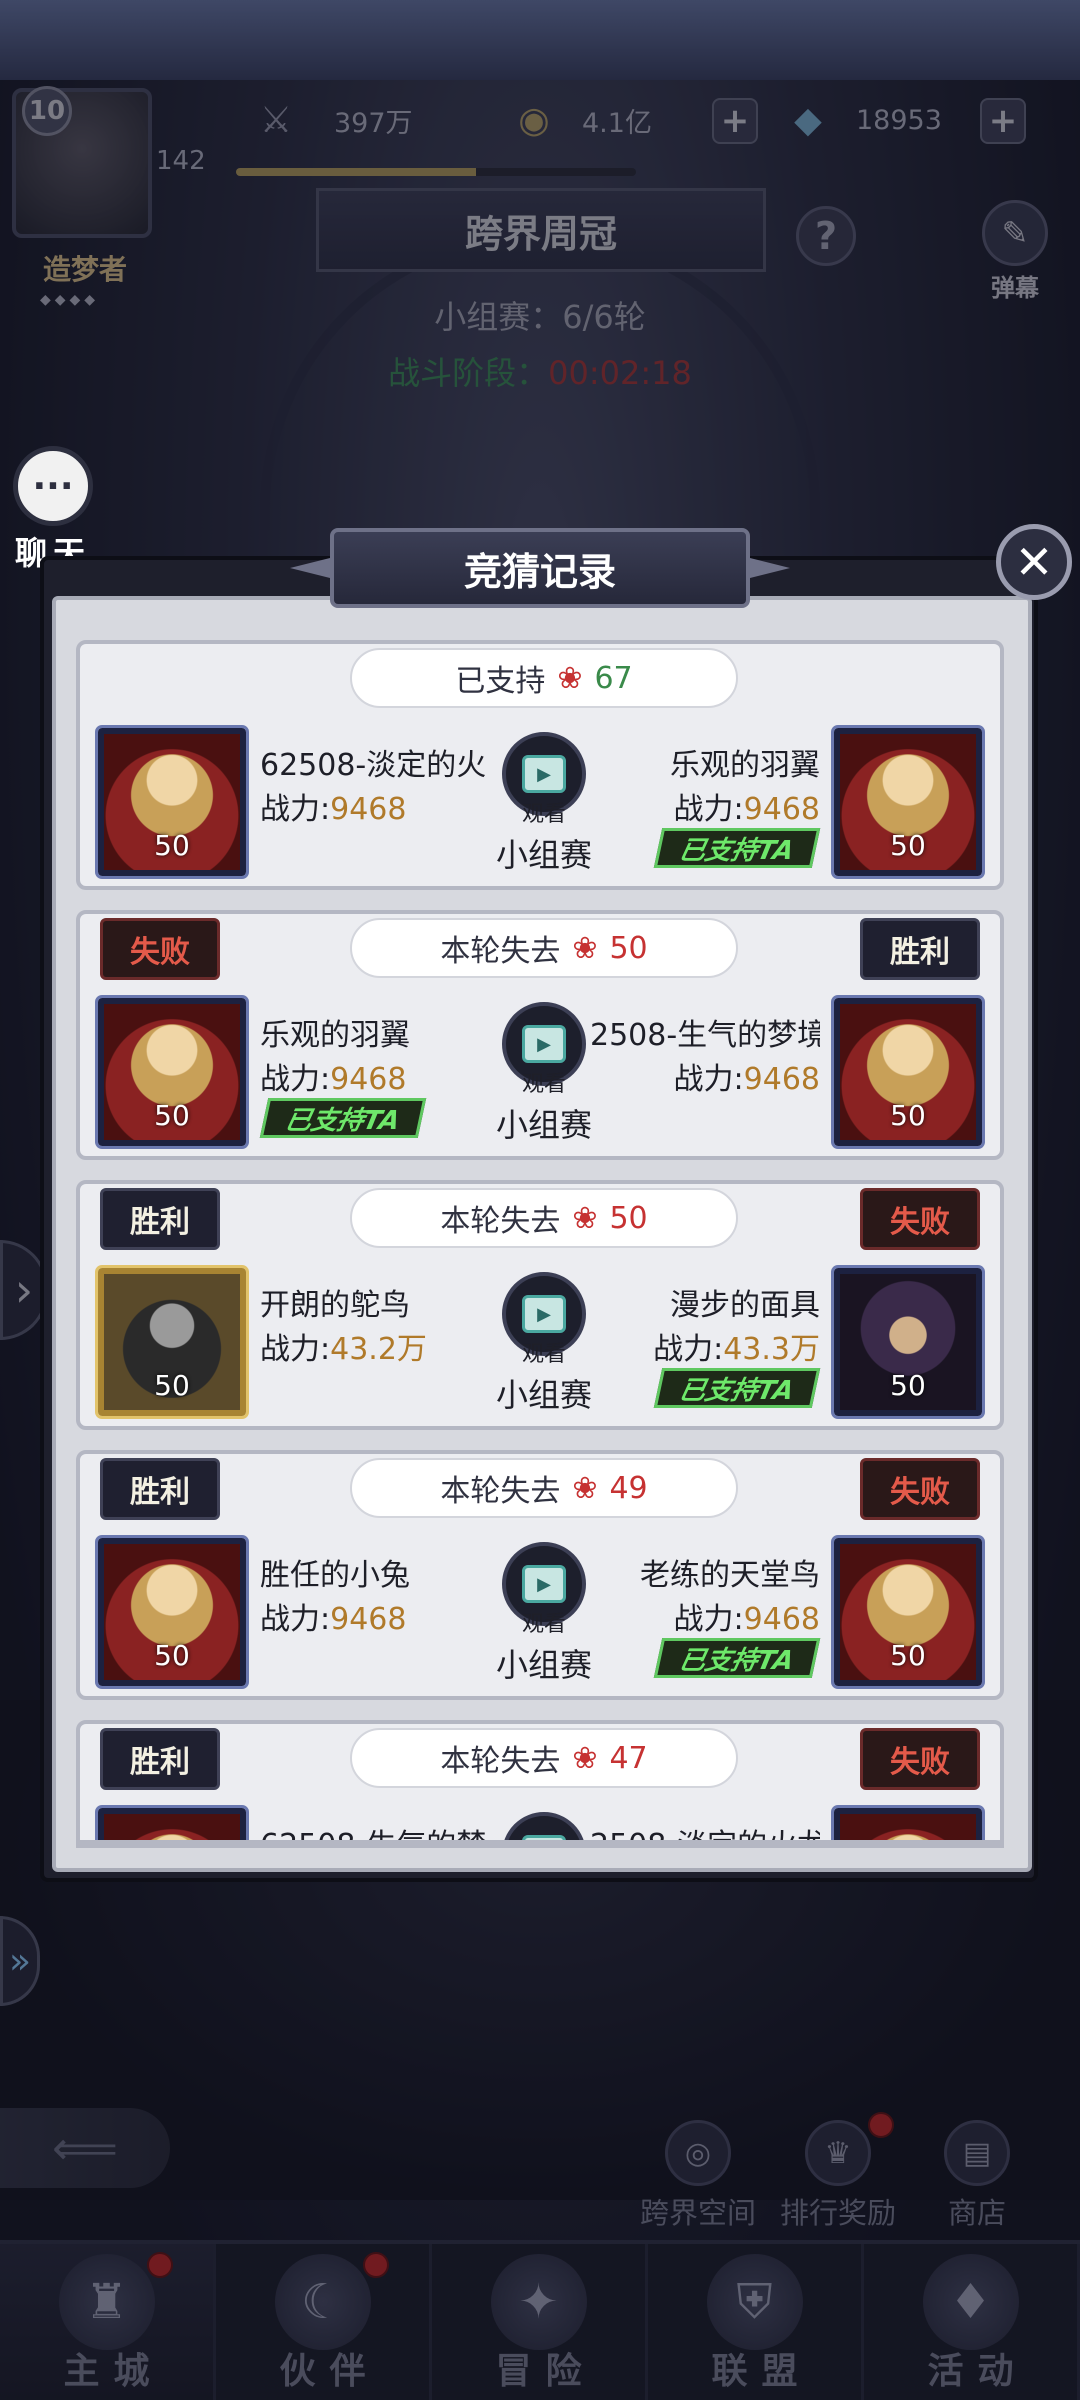 The width and height of the screenshot is (1080, 2400). I want to click on bet-status-label: 已支持, so click(500, 681).